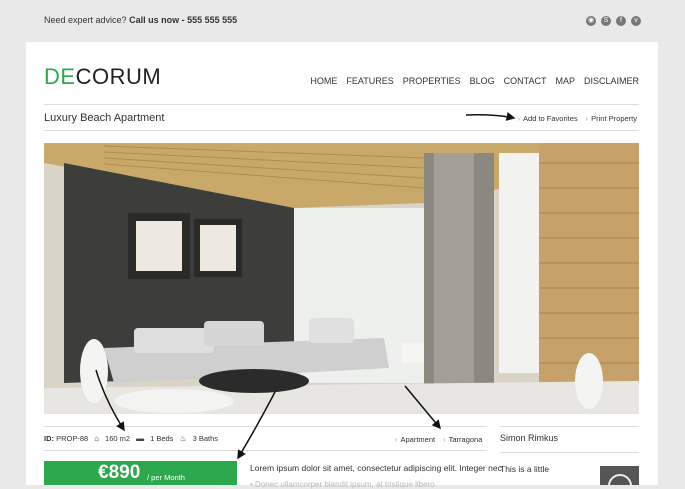 This screenshot has height=489, width=685. Describe the element at coordinates (636, 21) in the screenshot. I see `vimeo-icon: v` at that location.